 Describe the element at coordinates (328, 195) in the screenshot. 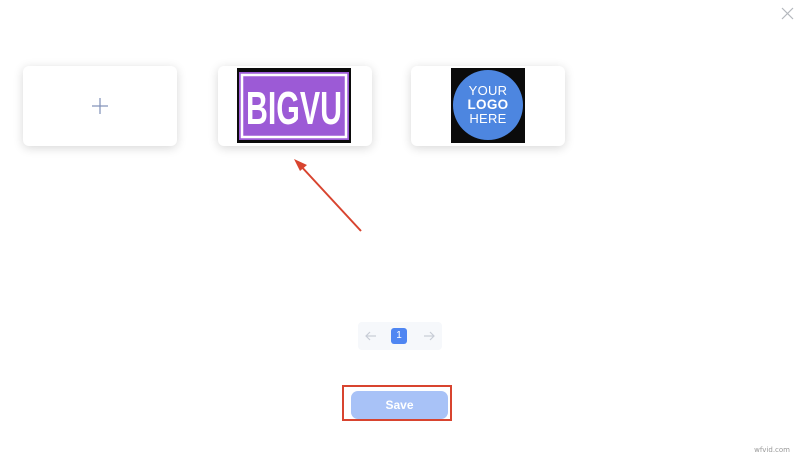

I see `annotation-arrow` at that location.